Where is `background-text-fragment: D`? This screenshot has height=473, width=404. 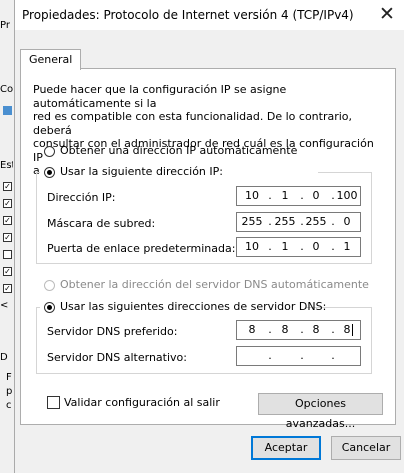 background-text-fragment: D is located at coordinates (4, 357).